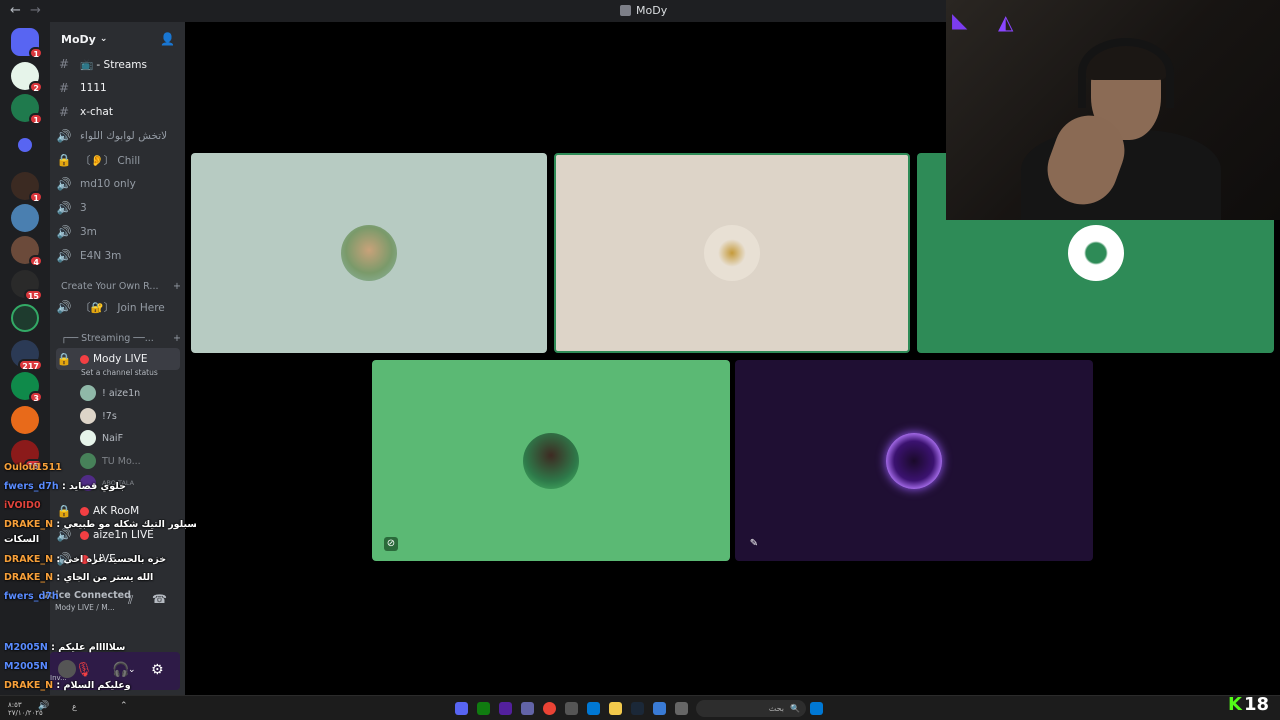 The image size is (1280, 720). Describe the element at coordinates (117, 39) in the screenshot. I see `server-header: MoDy ⌄ 👤` at that location.